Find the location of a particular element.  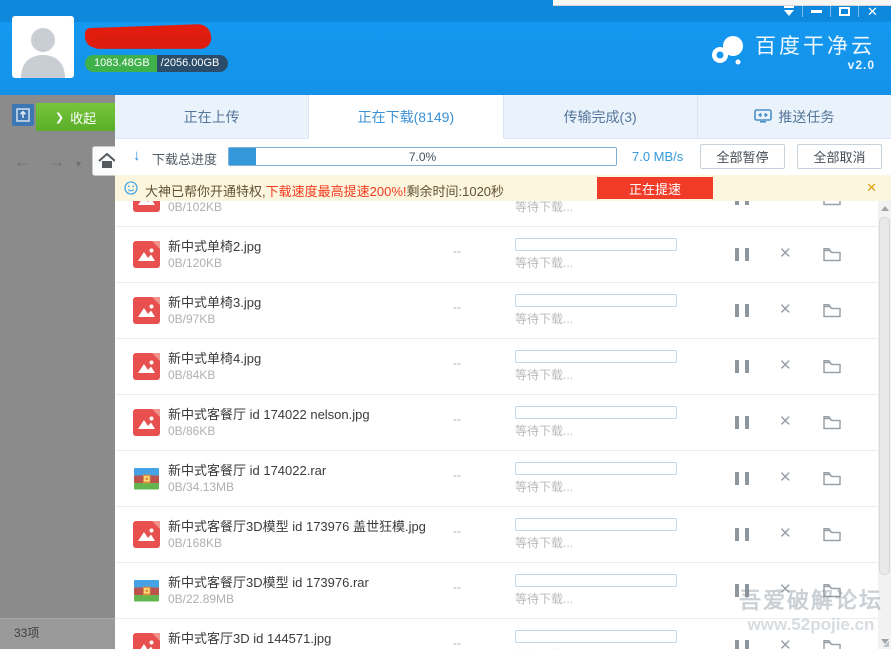

app-header: 1083.48GB/2056.00GB 百度干净云 v2.0 is located at coordinates (445, 55).